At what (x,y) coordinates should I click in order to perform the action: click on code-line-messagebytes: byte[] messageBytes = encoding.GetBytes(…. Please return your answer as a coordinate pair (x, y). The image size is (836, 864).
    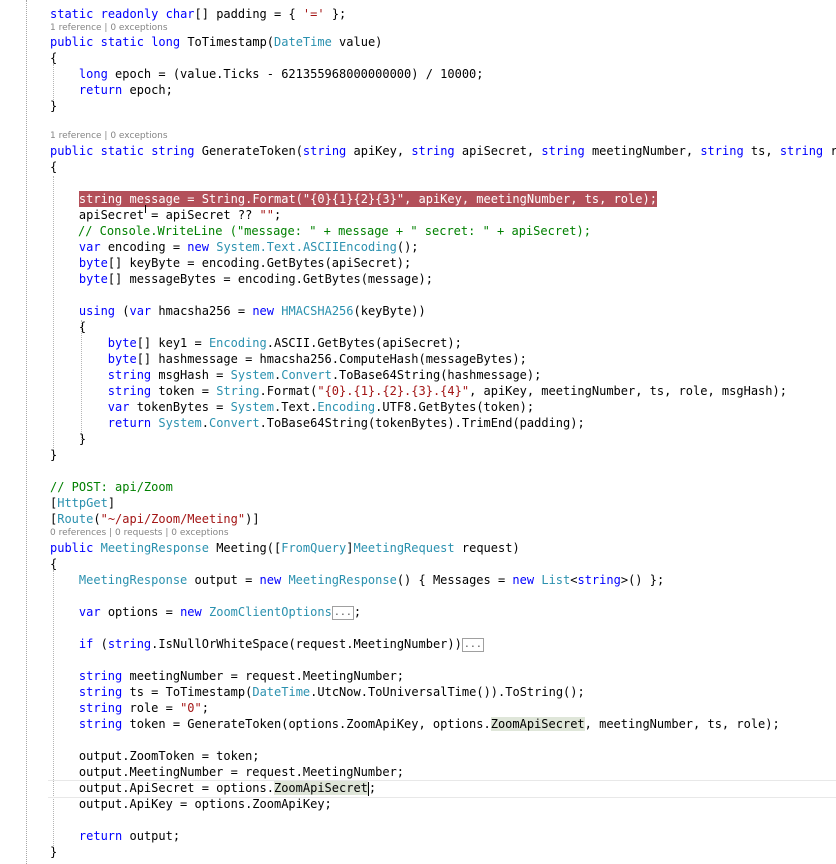
    Looking at the image, I should click on (241, 279).